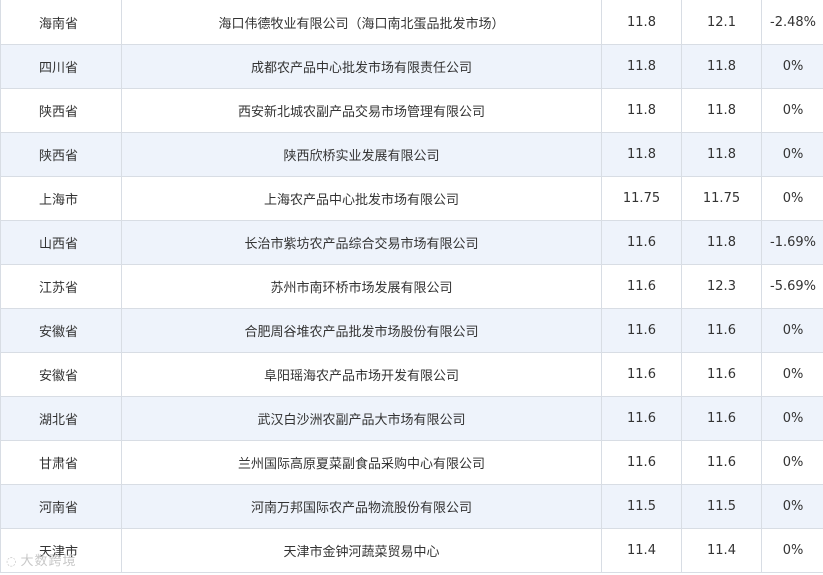  What do you see at coordinates (792, 286) in the screenshot?
I see `price-change-cell: -5.69%` at bounding box center [792, 286].